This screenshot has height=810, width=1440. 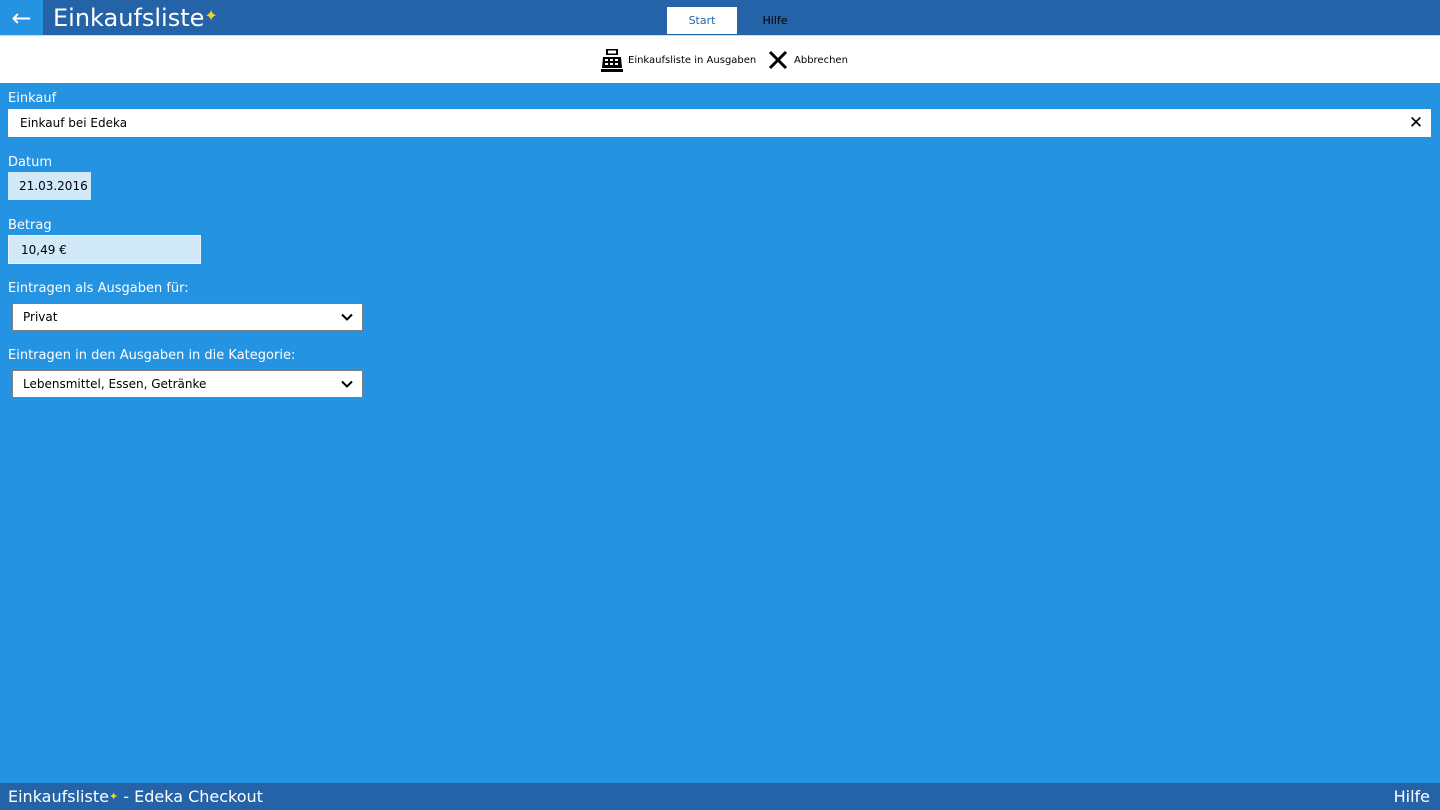 What do you see at coordinates (720, 796) in the screenshot?
I see `status-bar: Einkaufsliste✦ - Edeka Checkout Hilfe` at bounding box center [720, 796].